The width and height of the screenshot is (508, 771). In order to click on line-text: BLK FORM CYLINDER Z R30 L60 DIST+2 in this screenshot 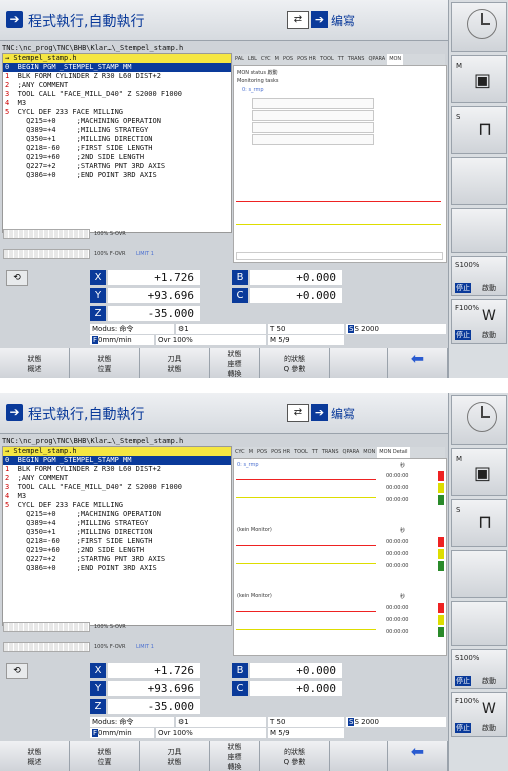, I will do `click(85, 469)`.